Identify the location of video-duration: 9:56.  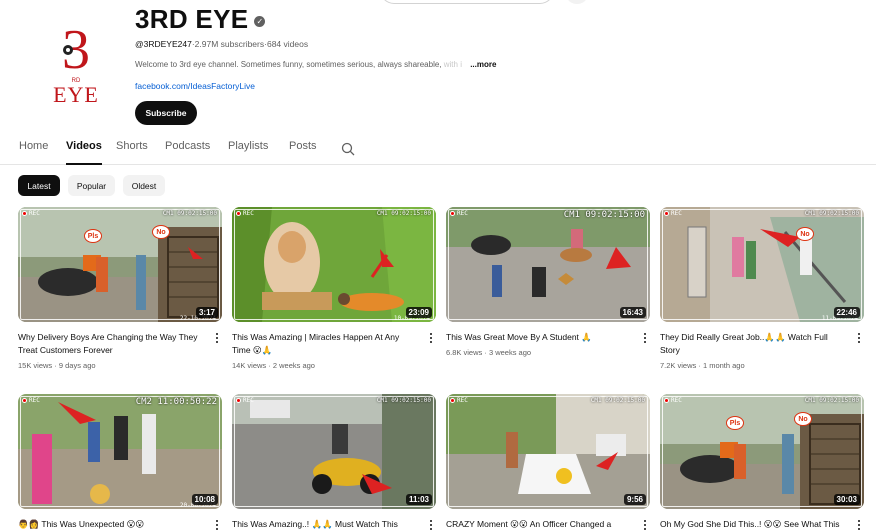
(634, 499).